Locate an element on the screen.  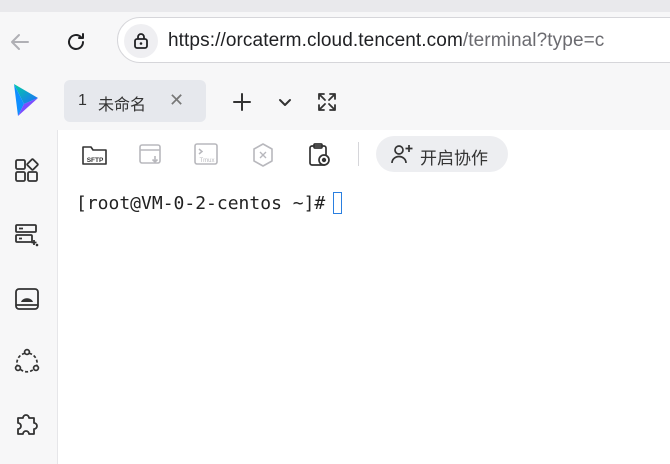
sftp-label: SFTP is located at coordinates (95, 160).